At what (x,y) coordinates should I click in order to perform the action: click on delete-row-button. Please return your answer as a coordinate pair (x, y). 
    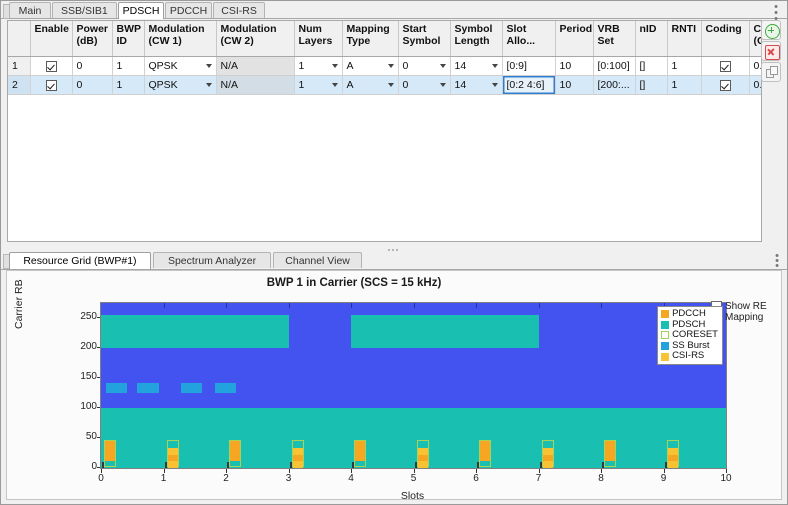
    Looking at the image, I should click on (771, 51).